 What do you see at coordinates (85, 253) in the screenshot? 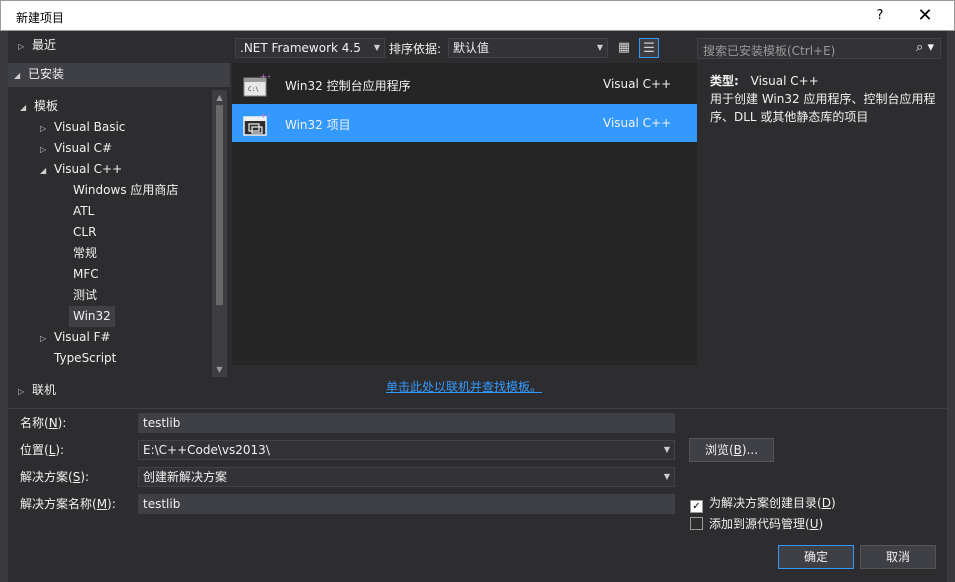
I see `tree-item-general: 常规` at bounding box center [85, 253].